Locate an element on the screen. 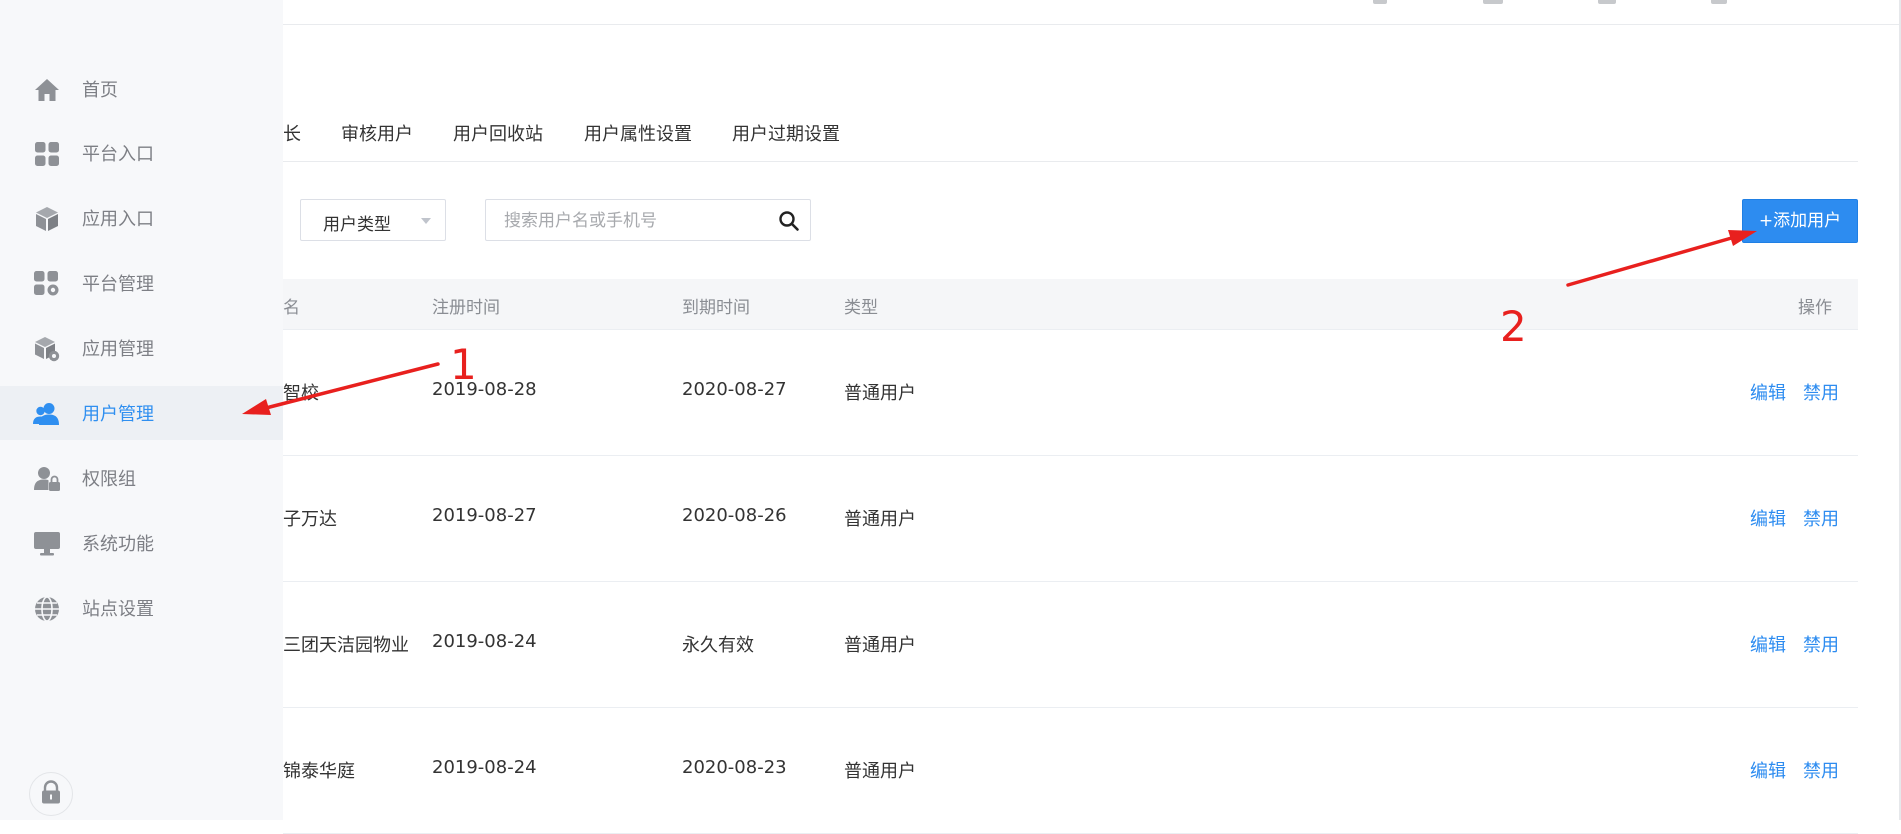  sidebar-item-site-settings: 站点设置 is located at coordinates (141, 608).